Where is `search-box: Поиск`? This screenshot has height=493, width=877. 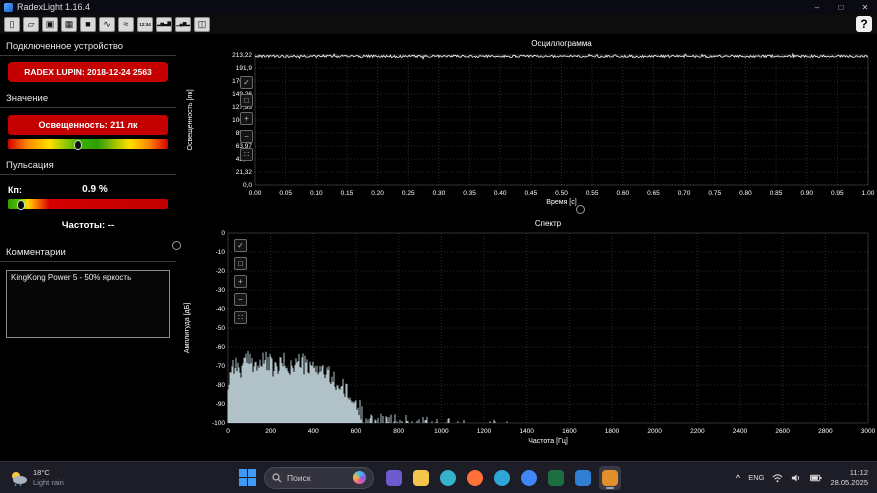
search-box: Поиск is located at coordinates (319, 477).